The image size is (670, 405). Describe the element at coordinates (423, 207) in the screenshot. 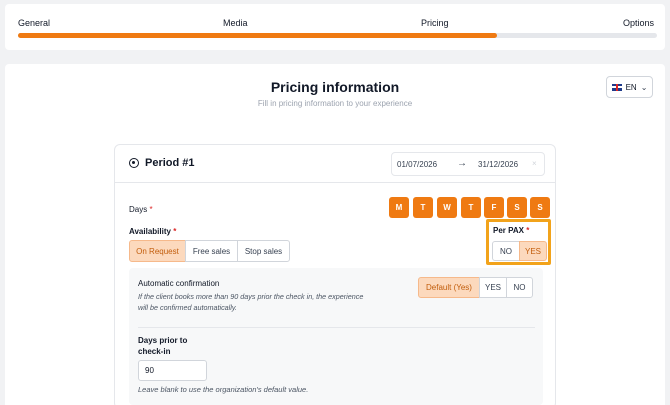

I see `day-tuesday-button: T` at that location.